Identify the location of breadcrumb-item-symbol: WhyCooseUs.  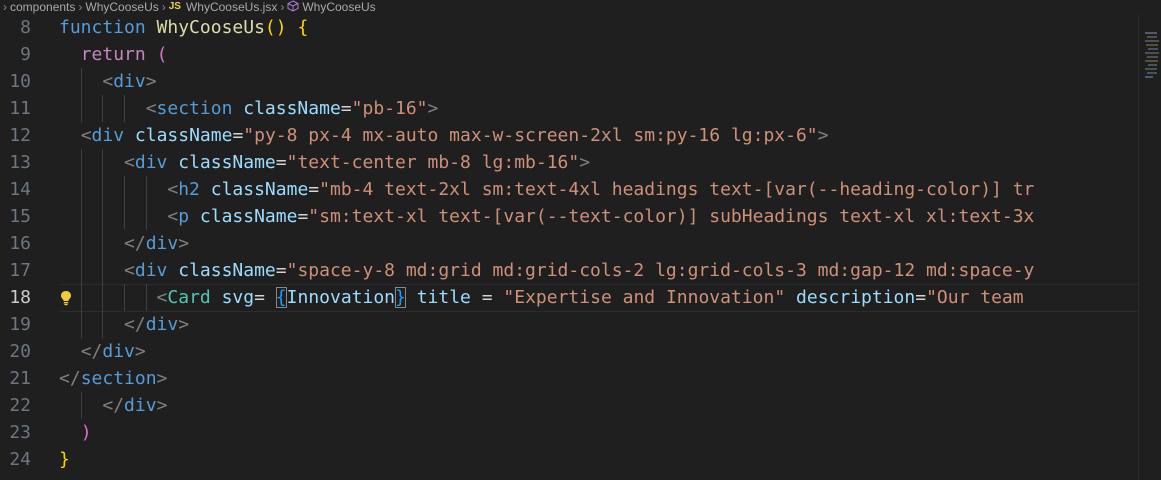
(338, 7).